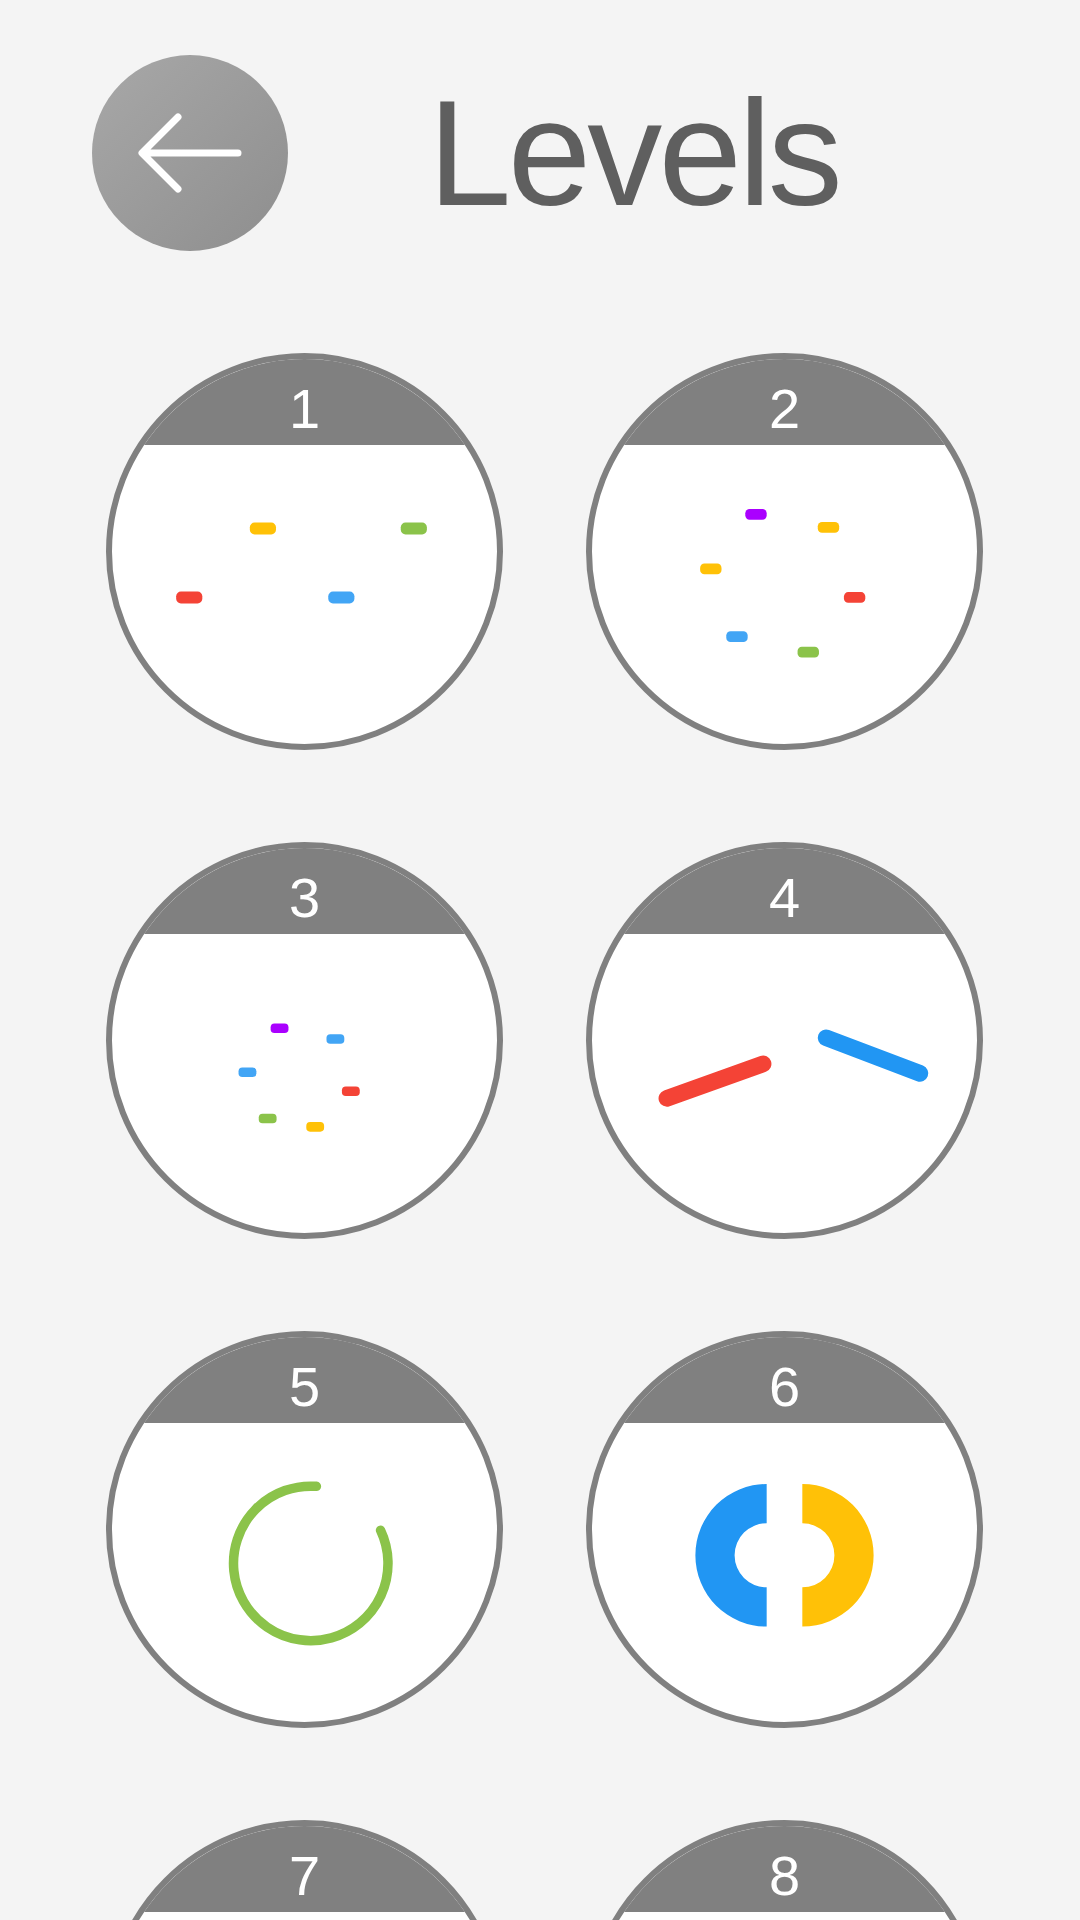 The width and height of the screenshot is (1080, 1920). What do you see at coordinates (190, 153) in the screenshot?
I see `back-arrow-icon` at bounding box center [190, 153].